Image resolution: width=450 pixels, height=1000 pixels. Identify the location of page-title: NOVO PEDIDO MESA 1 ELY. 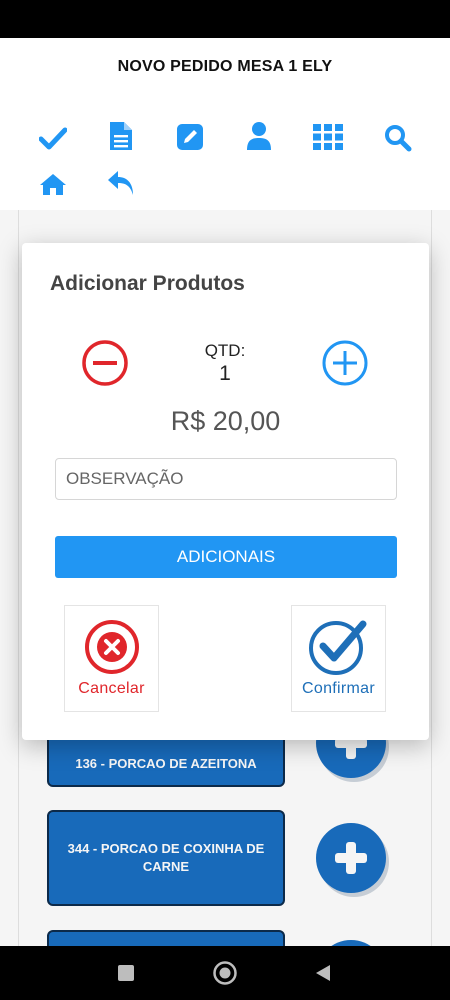
(225, 66).